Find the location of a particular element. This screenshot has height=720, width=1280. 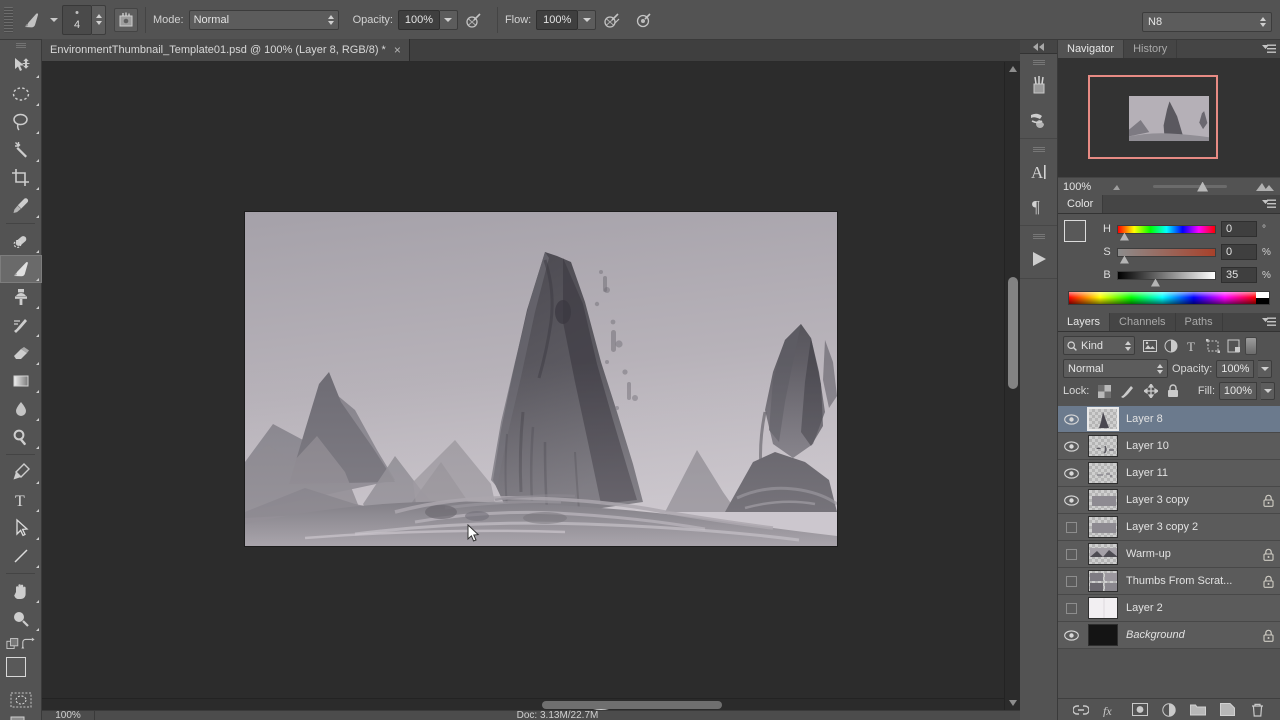

tab-paths: Paths is located at coordinates (1199, 322).